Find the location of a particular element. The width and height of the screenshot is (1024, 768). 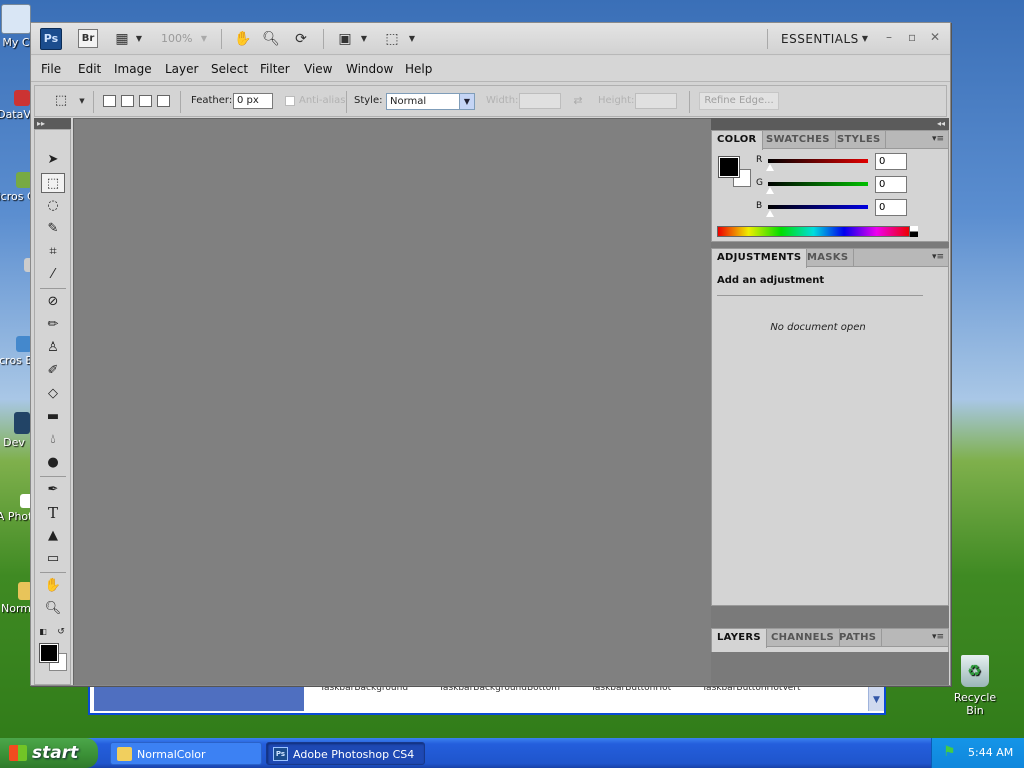

separator is located at coordinates (221, 39).